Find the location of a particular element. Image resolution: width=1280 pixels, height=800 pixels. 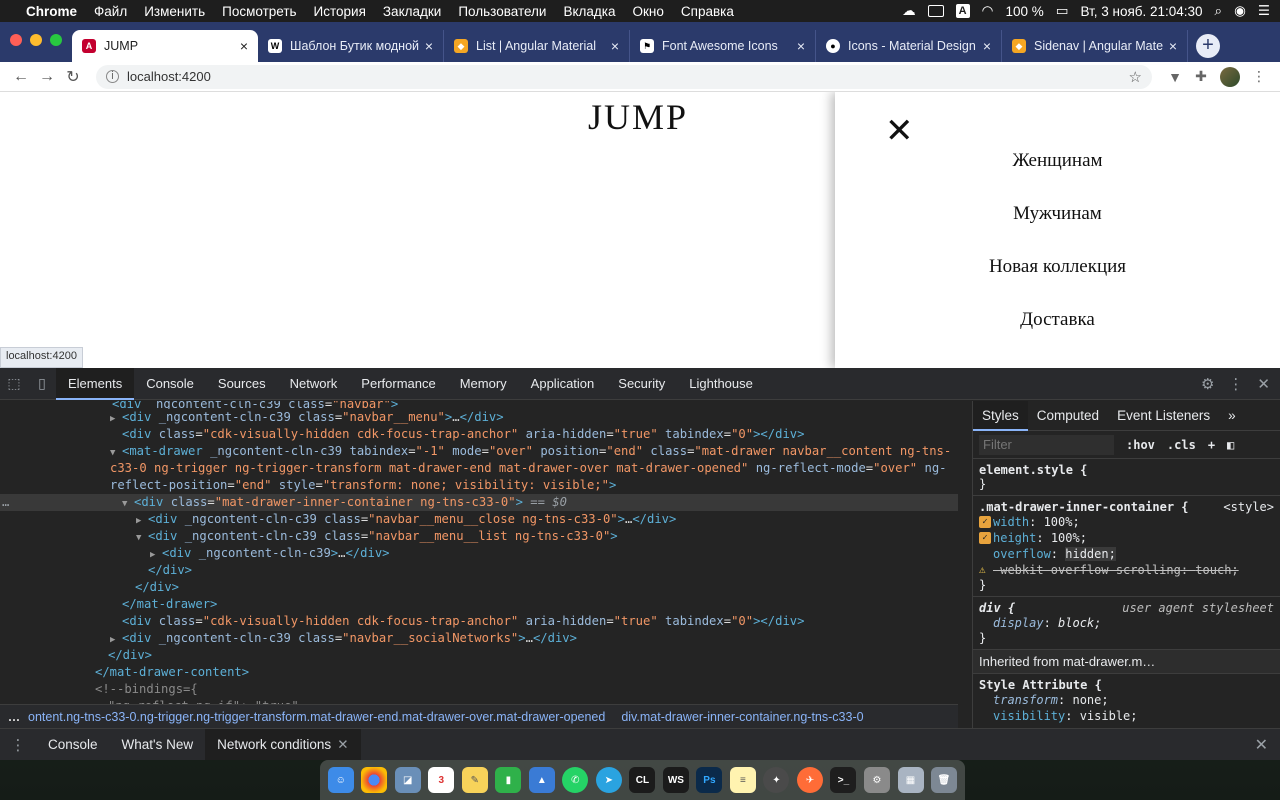

menu-view: Посмотреть is located at coordinates (259, 11).